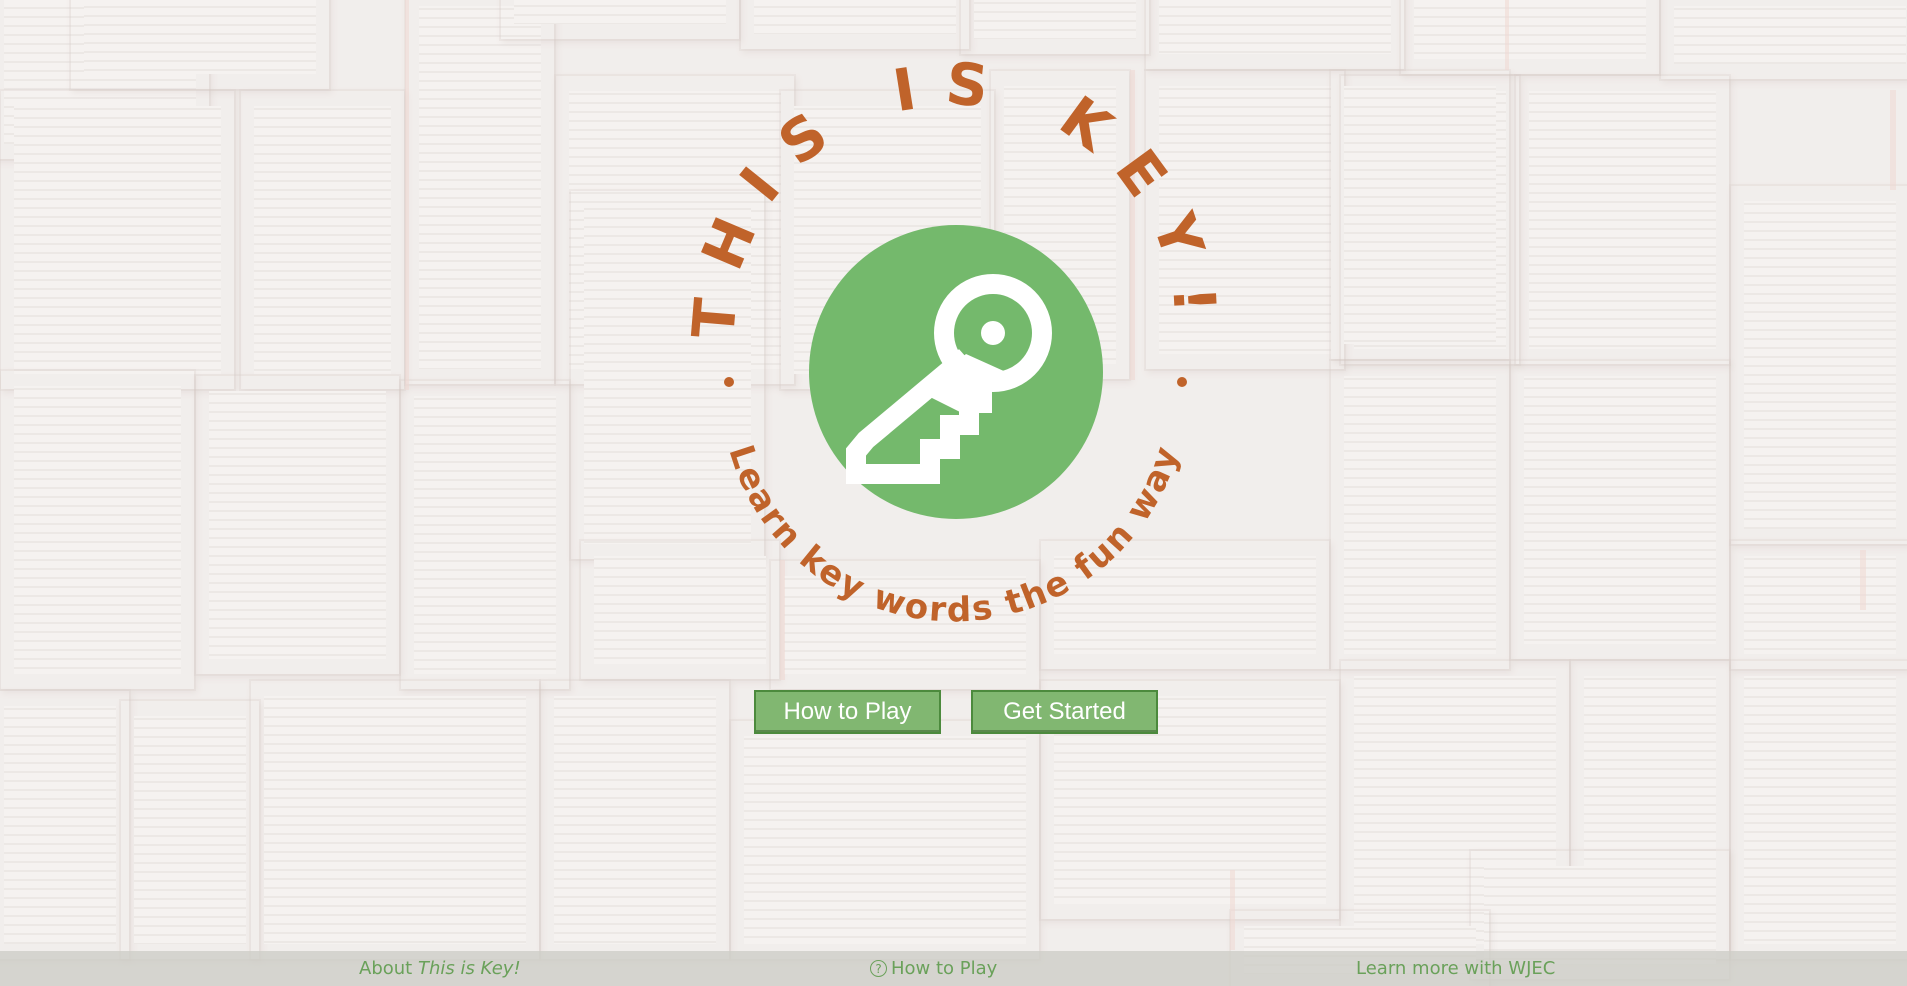 The image size is (1907, 986). I want to click on footer-how-to-play-link: ? How to Play, so click(933, 968).